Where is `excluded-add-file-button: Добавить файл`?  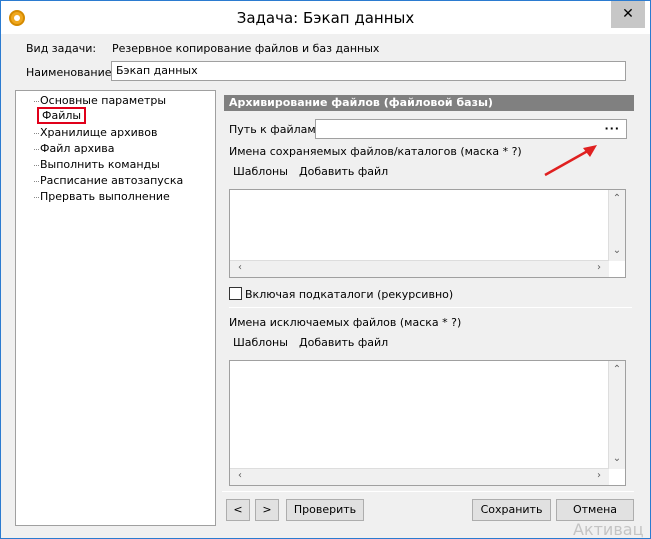 excluded-add-file-button: Добавить файл is located at coordinates (343, 342).